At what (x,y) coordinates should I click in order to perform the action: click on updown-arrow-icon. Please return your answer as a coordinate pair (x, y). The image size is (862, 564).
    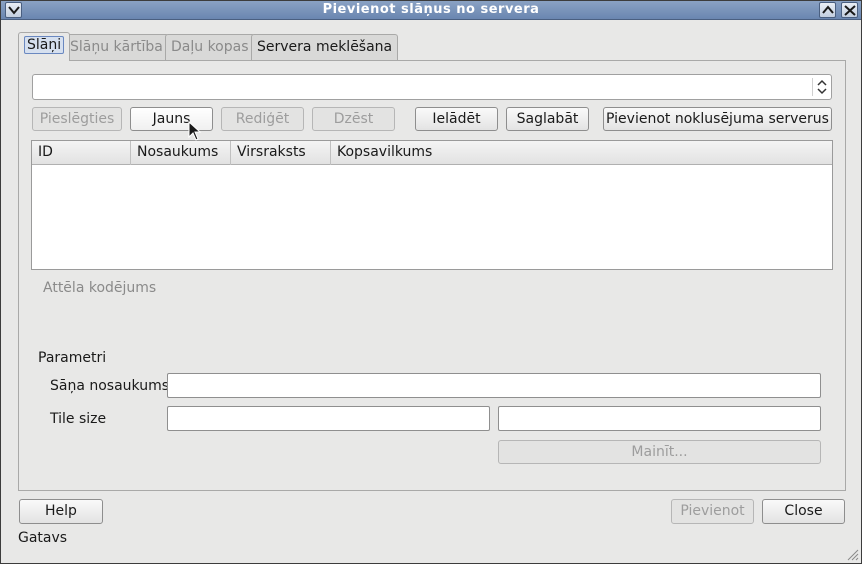
    Looking at the image, I should click on (822, 87).